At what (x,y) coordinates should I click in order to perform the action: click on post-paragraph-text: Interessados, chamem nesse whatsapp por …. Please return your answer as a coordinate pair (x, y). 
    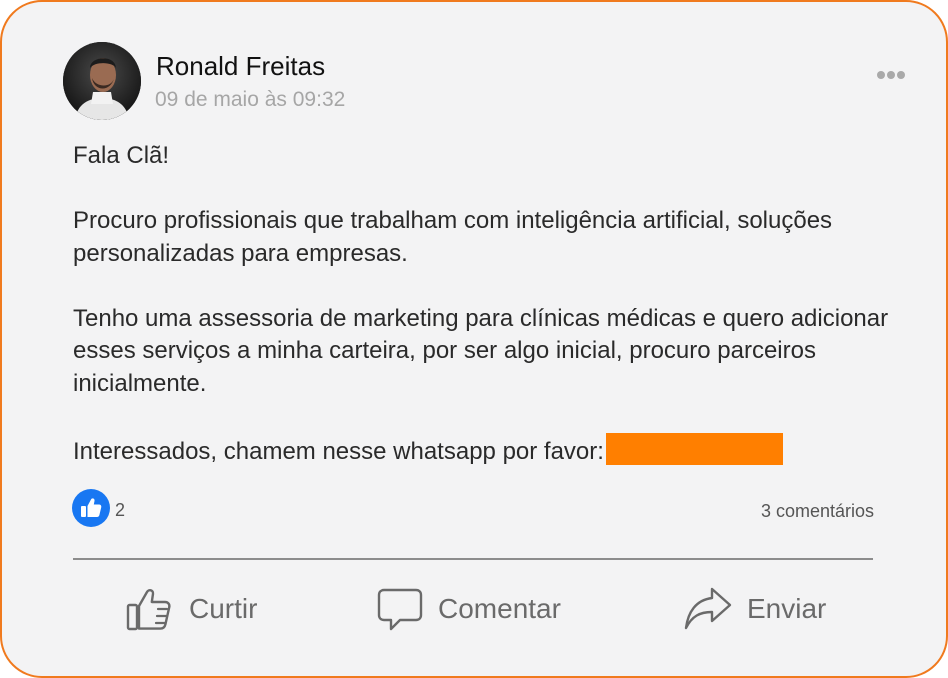
    Looking at the image, I should click on (338, 451).